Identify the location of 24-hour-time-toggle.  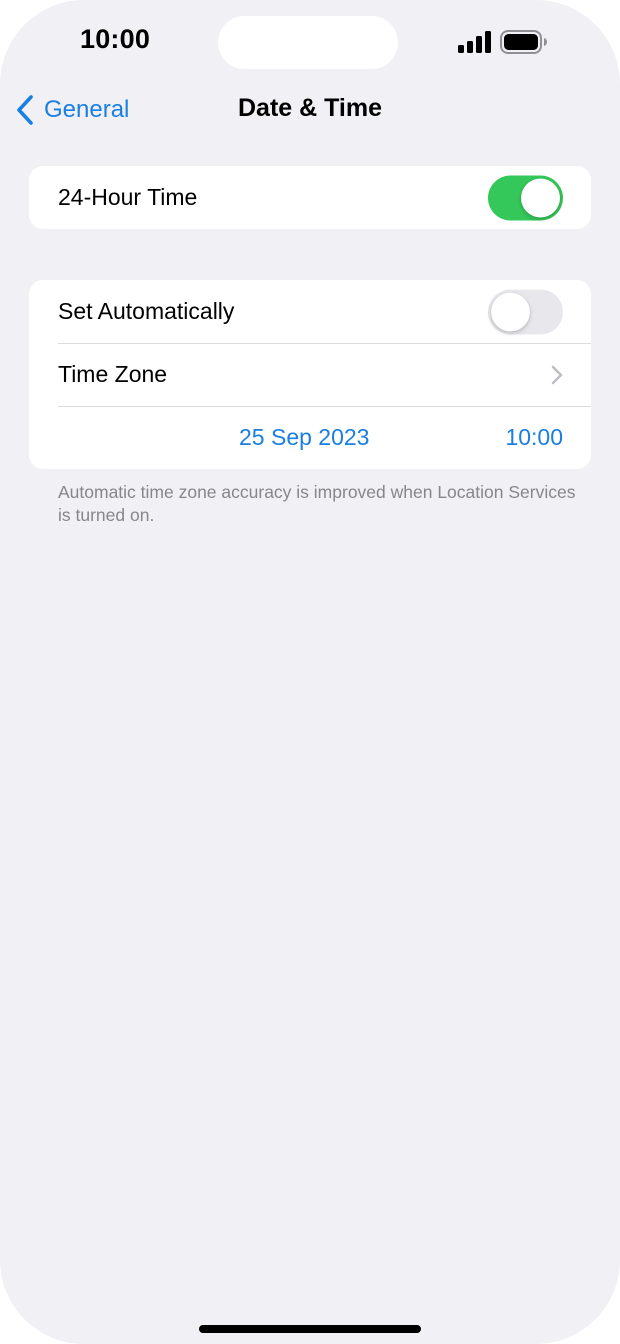
(525, 197).